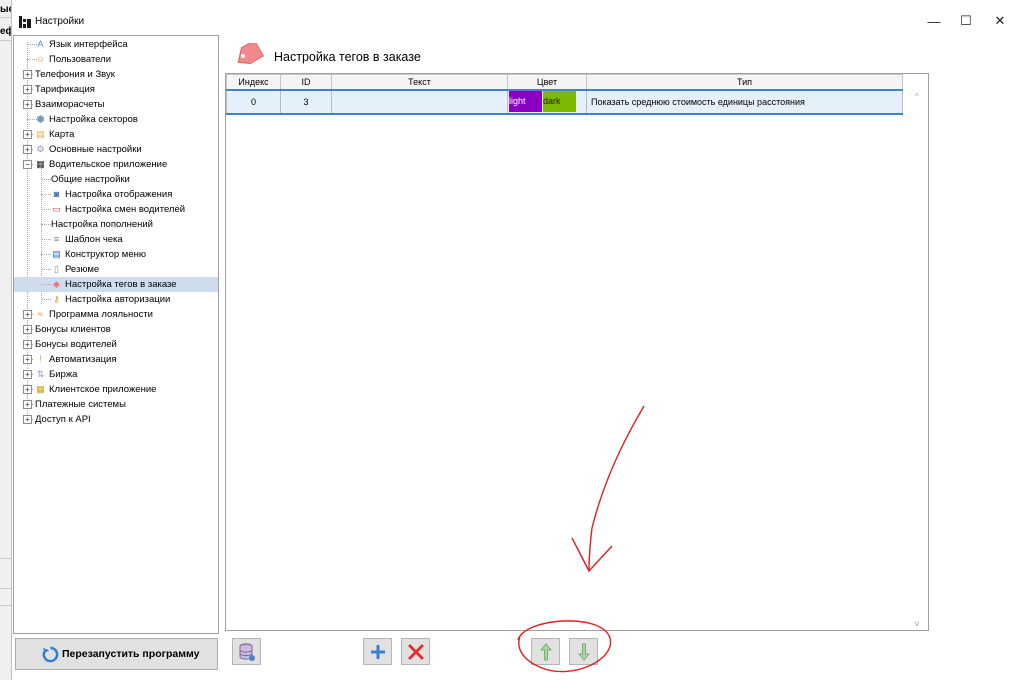 The width and height of the screenshot is (1024, 680). What do you see at coordinates (116, 224) in the screenshot?
I see `tree-item: Настройка пополнений` at bounding box center [116, 224].